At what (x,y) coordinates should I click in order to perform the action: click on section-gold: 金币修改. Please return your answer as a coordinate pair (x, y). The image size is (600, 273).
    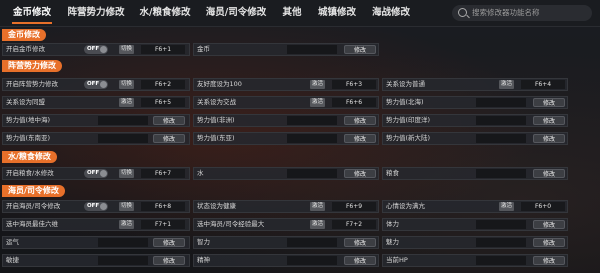
    Looking at the image, I should click on (24, 35).